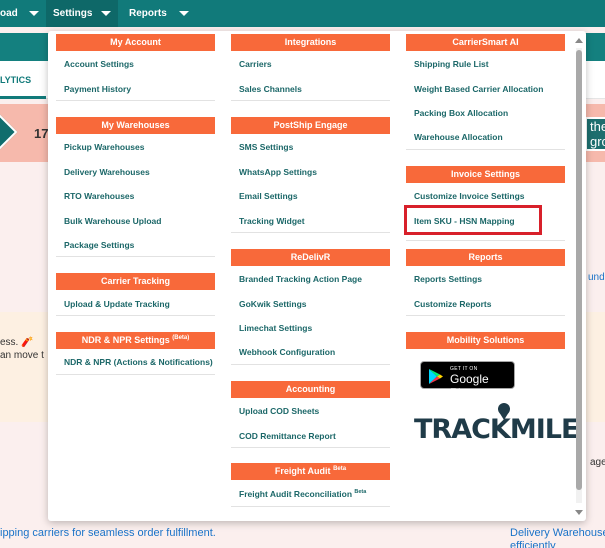 This screenshot has height=548, width=605. Describe the element at coordinates (300, 279) in the screenshot. I see `menu-item-branded-tracking-action-page: Branded Tracking Action Page` at that location.